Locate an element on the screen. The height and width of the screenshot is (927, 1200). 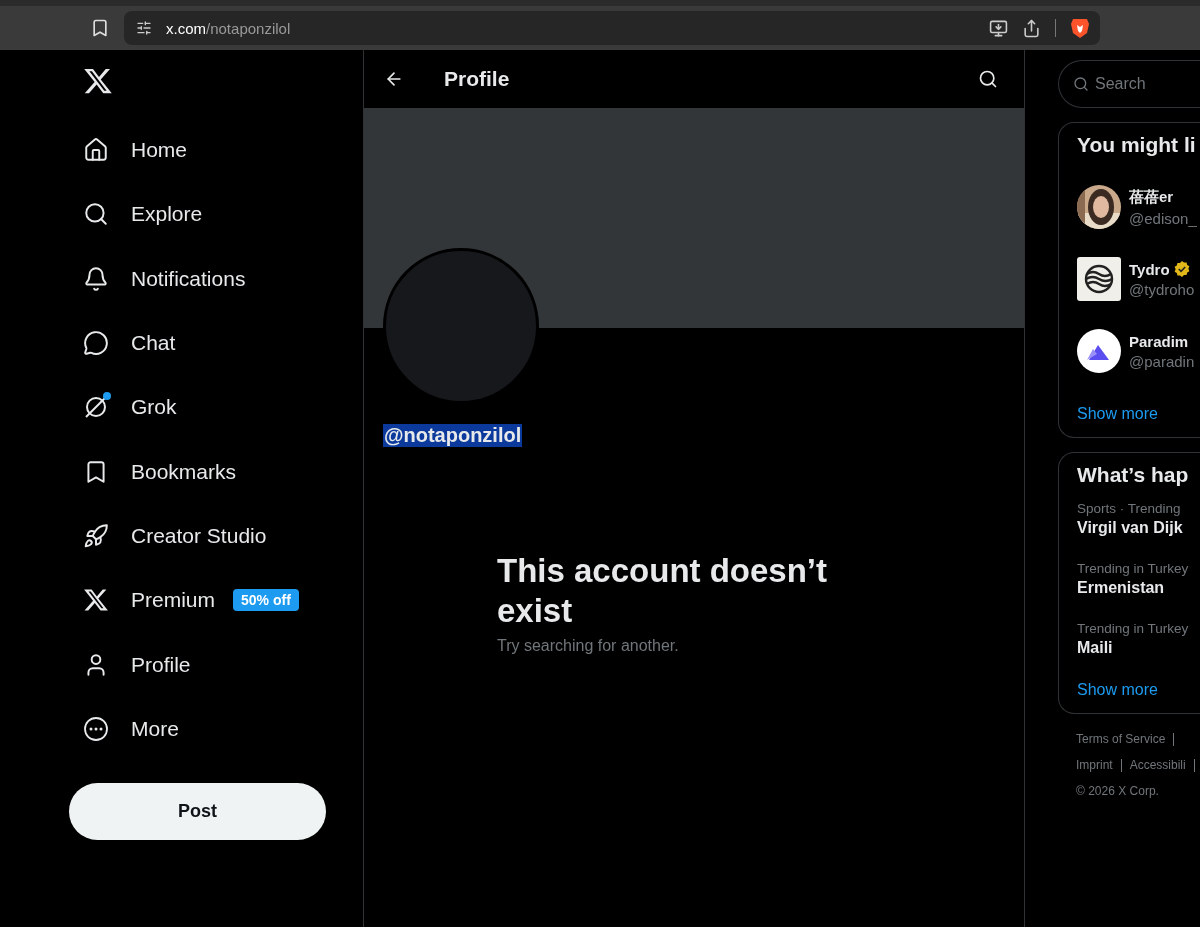
site-settings-icon is located at coordinates (144, 28).